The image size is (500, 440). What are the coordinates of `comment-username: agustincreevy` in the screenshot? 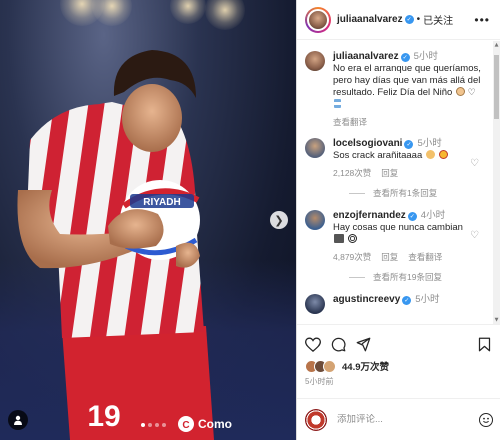 It's located at (366, 299).